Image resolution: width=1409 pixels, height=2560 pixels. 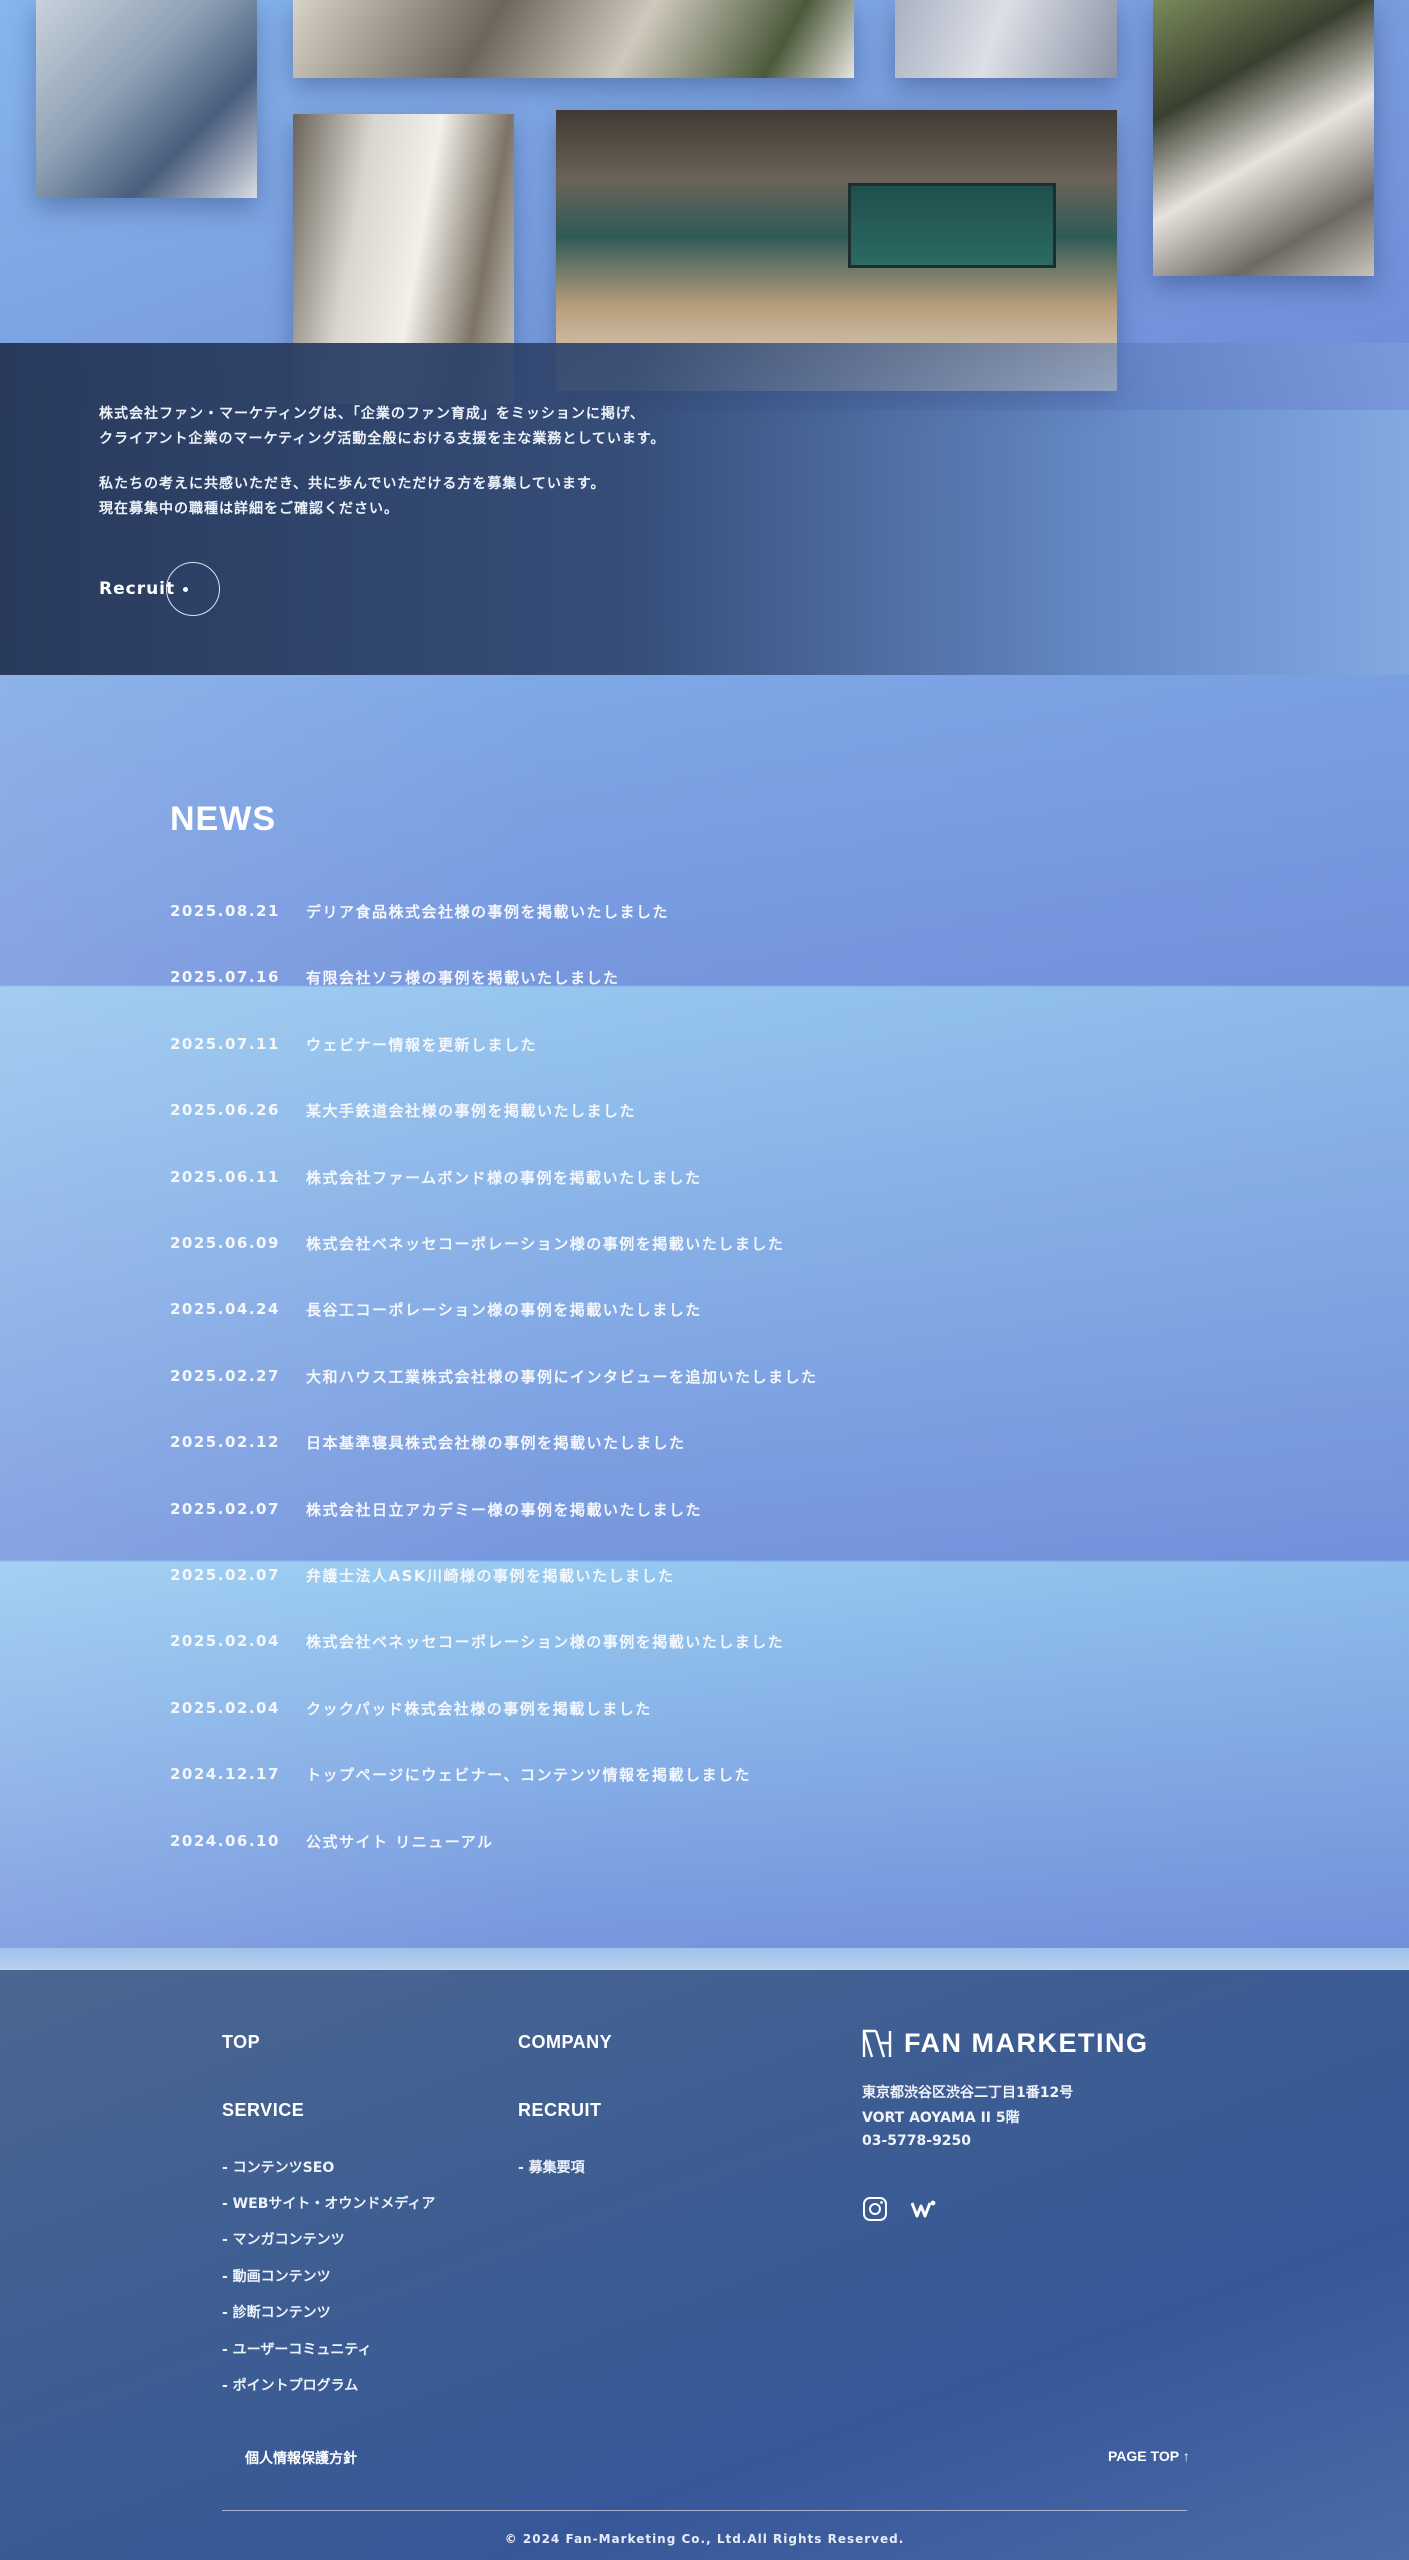 What do you see at coordinates (223, 819) in the screenshot?
I see `news-heading: NEWS` at bounding box center [223, 819].